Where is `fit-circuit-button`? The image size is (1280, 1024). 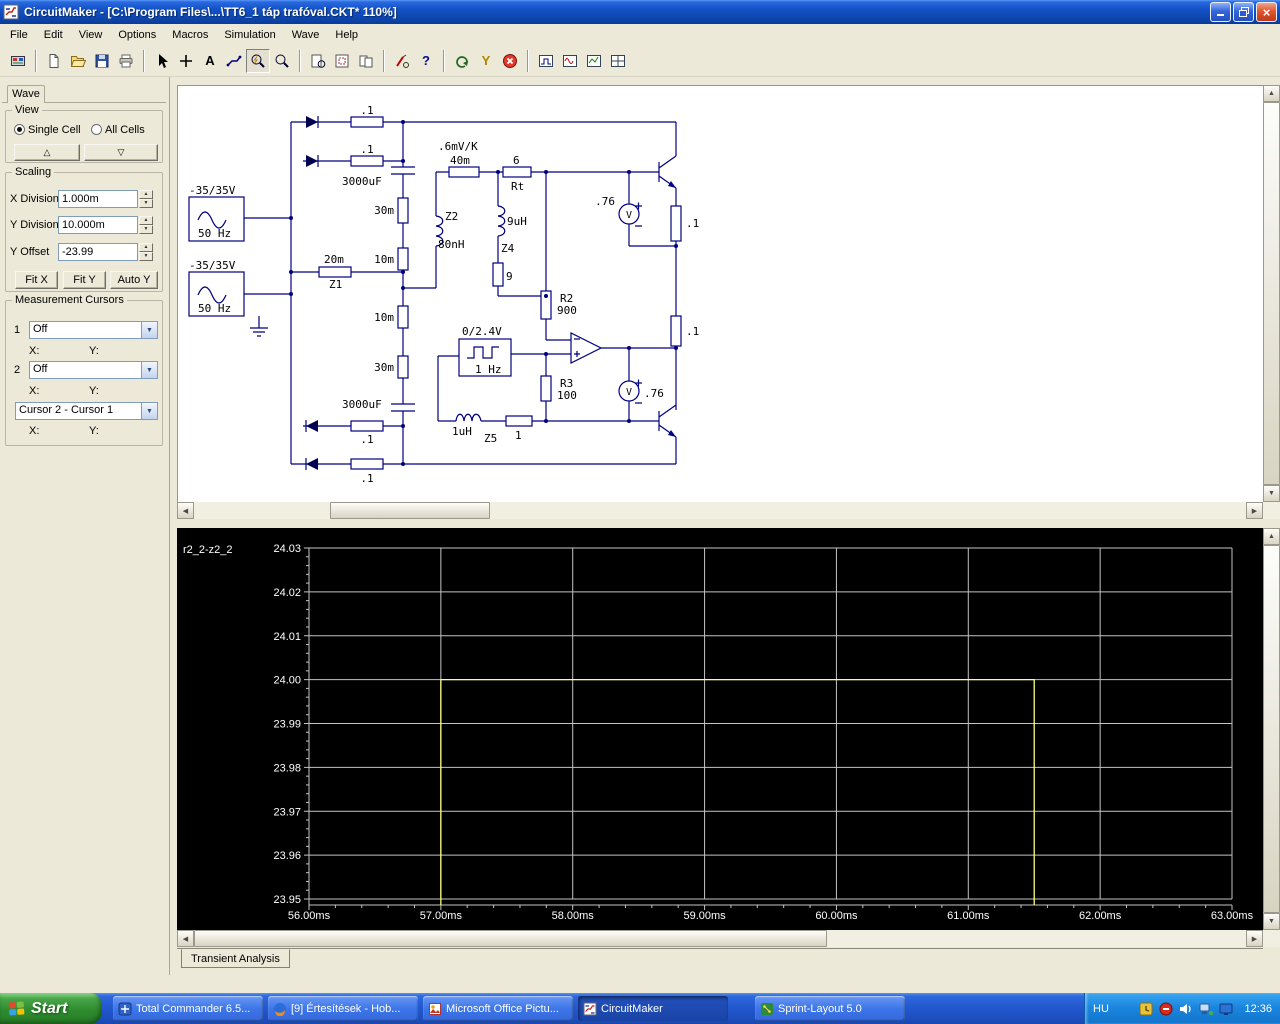 fit-circuit-button is located at coordinates (318, 61).